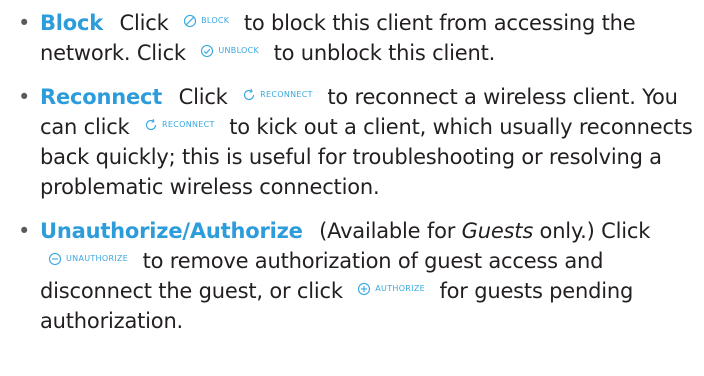  I want to click on unblock-button-label: UNBLOCK, so click(239, 50).